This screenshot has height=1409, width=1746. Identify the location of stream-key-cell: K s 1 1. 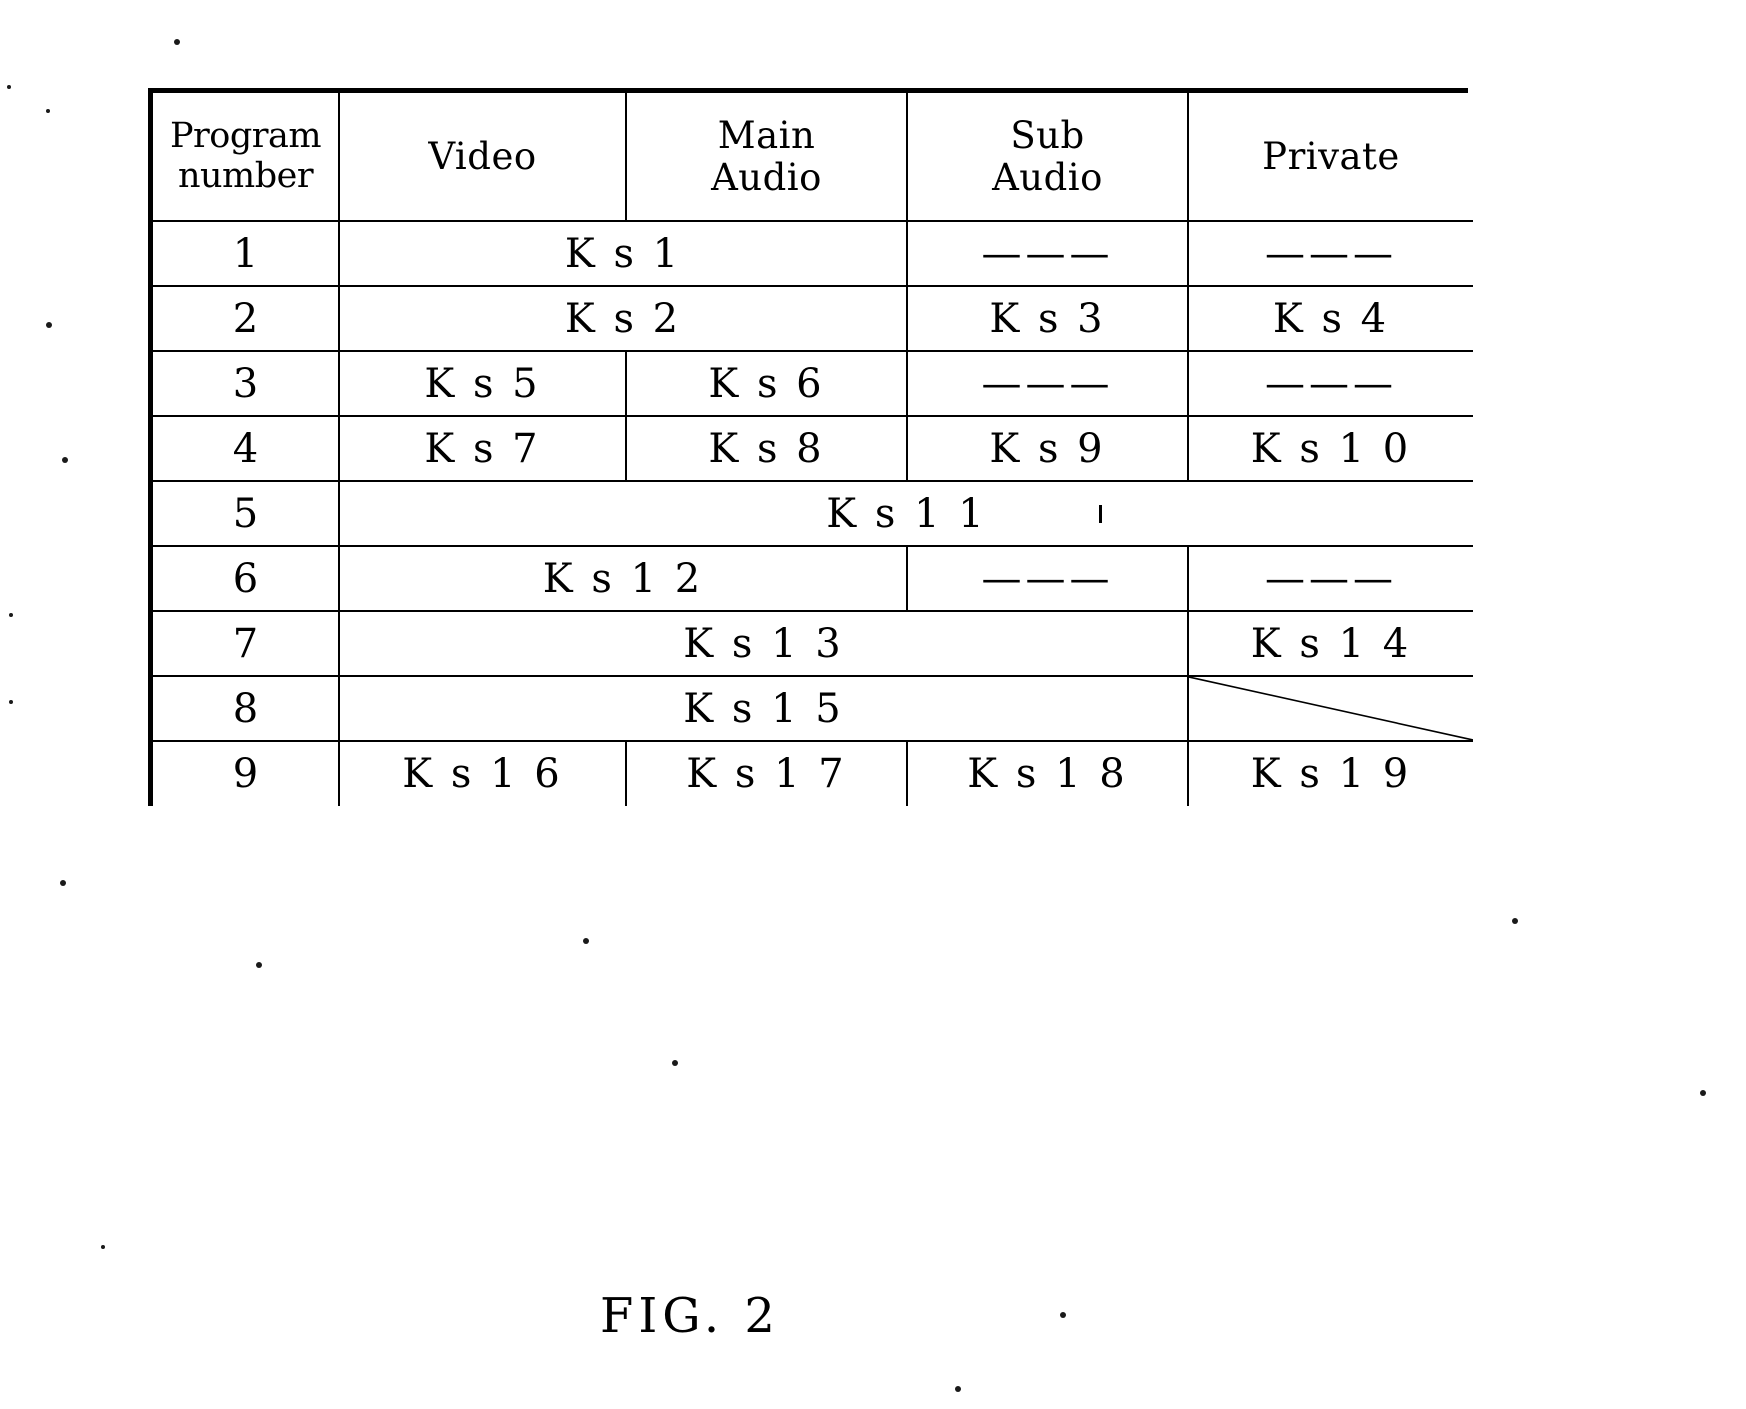
(905, 513).